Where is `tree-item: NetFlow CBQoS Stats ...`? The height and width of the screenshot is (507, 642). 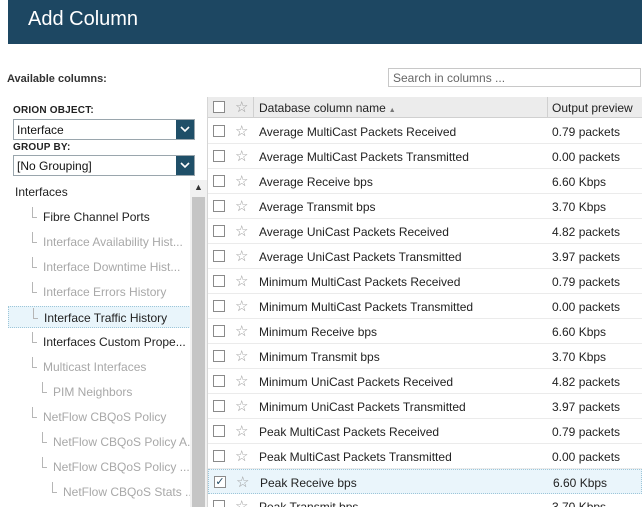 tree-item: NetFlow CBQoS Stats ... is located at coordinates (99, 492).